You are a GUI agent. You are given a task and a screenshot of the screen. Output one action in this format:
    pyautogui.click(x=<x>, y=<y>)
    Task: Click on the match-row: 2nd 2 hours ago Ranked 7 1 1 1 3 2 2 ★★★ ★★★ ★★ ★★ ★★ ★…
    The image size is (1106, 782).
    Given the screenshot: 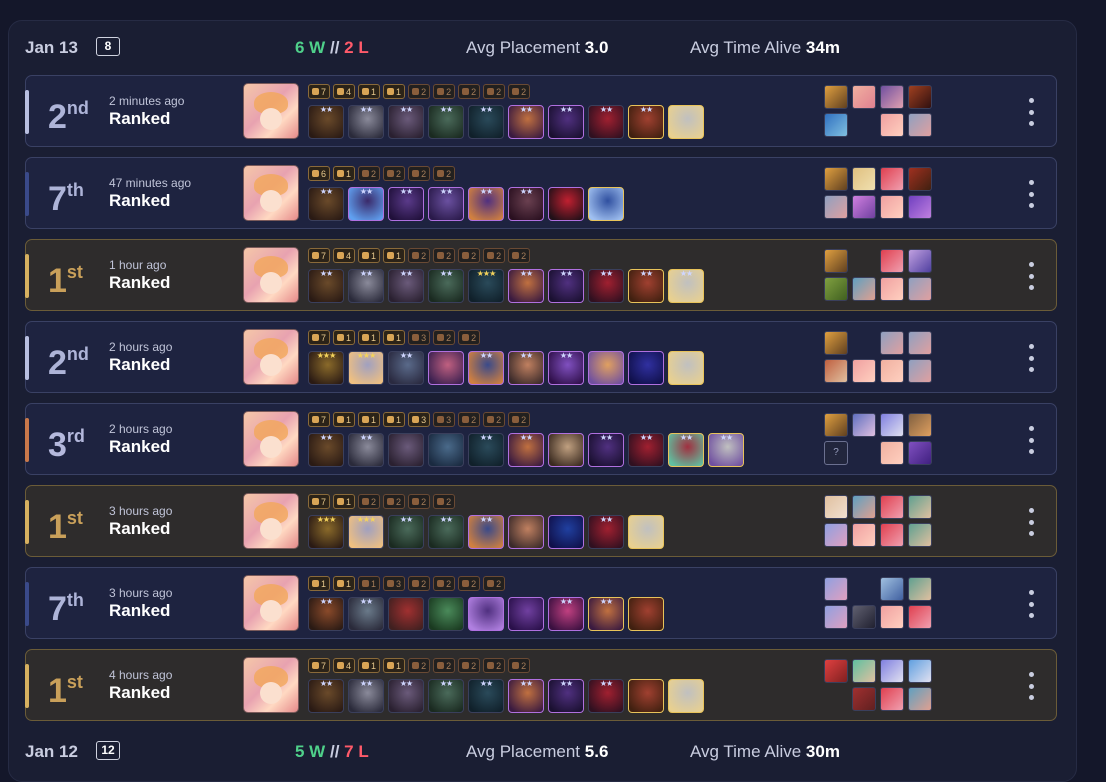 What is the action you would take?
    pyautogui.click(x=541, y=357)
    